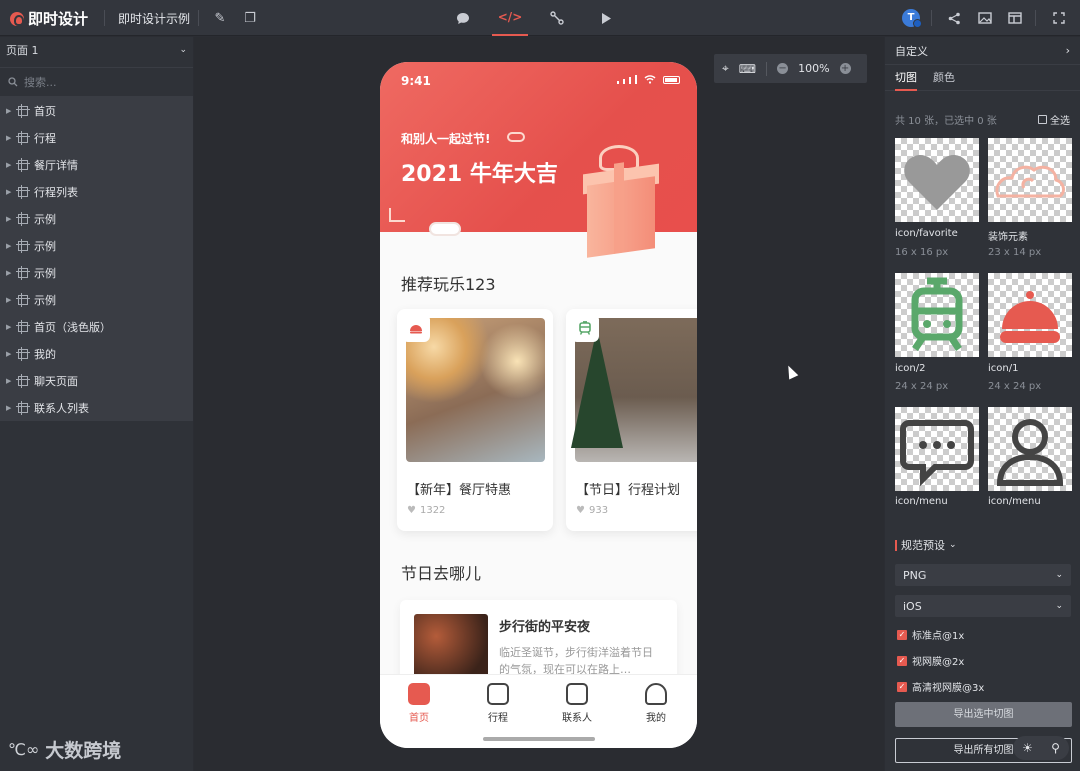 Image resolution: width=1080 pixels, height=771 pixels. Describe the element at coordinates (937, 315) in the screenshot. I see `asset-thumb-icon2` at that location.